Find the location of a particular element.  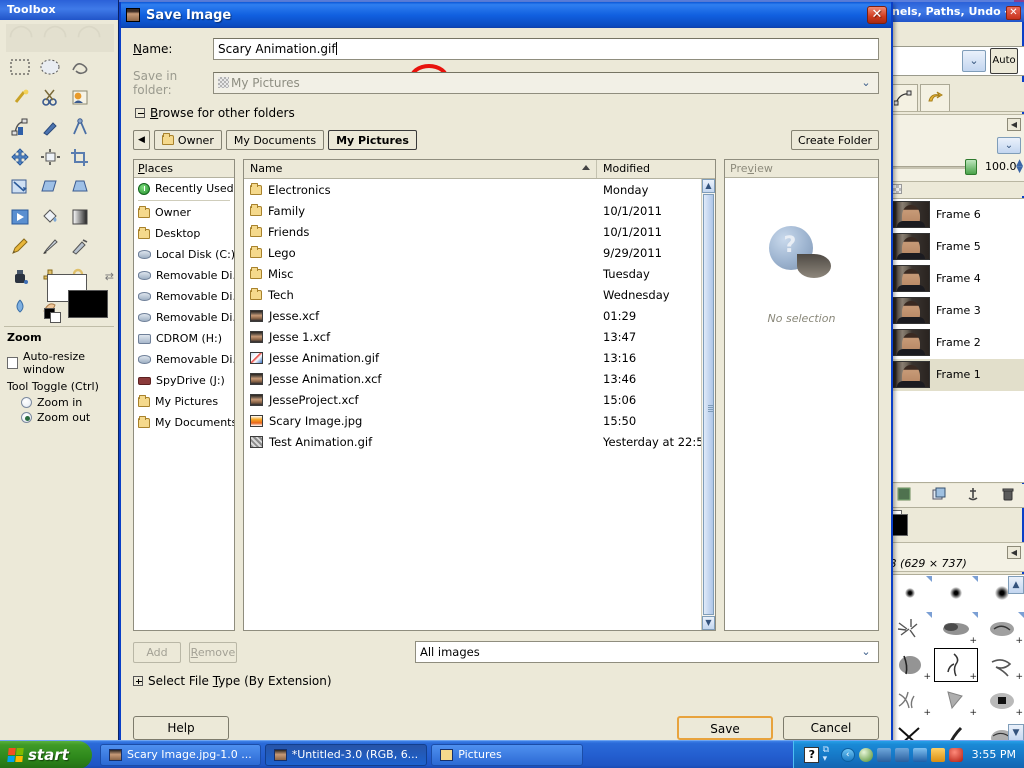

opacity-spinner-icon: ▲ ▼ is located at coordinates (1019, 167).